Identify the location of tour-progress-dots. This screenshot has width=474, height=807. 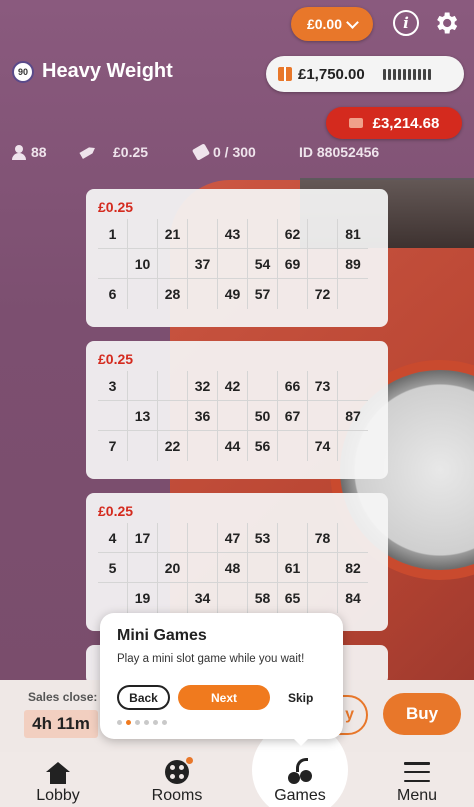
(142, 722).